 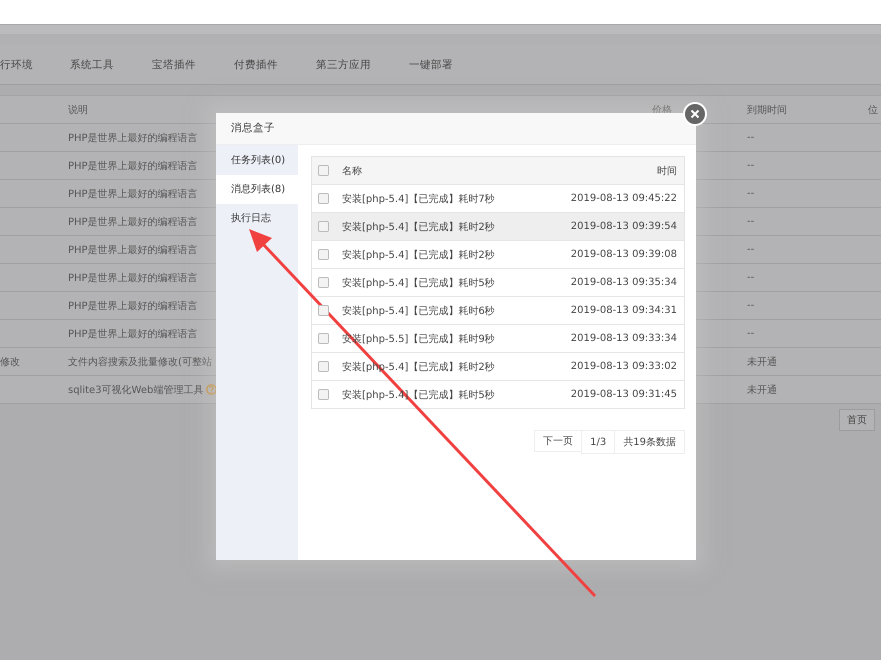 What do you see at coordinates (10, 362) in the screenshot?
I see `table-cell-text: 修改` at bounding box center [10, 362].